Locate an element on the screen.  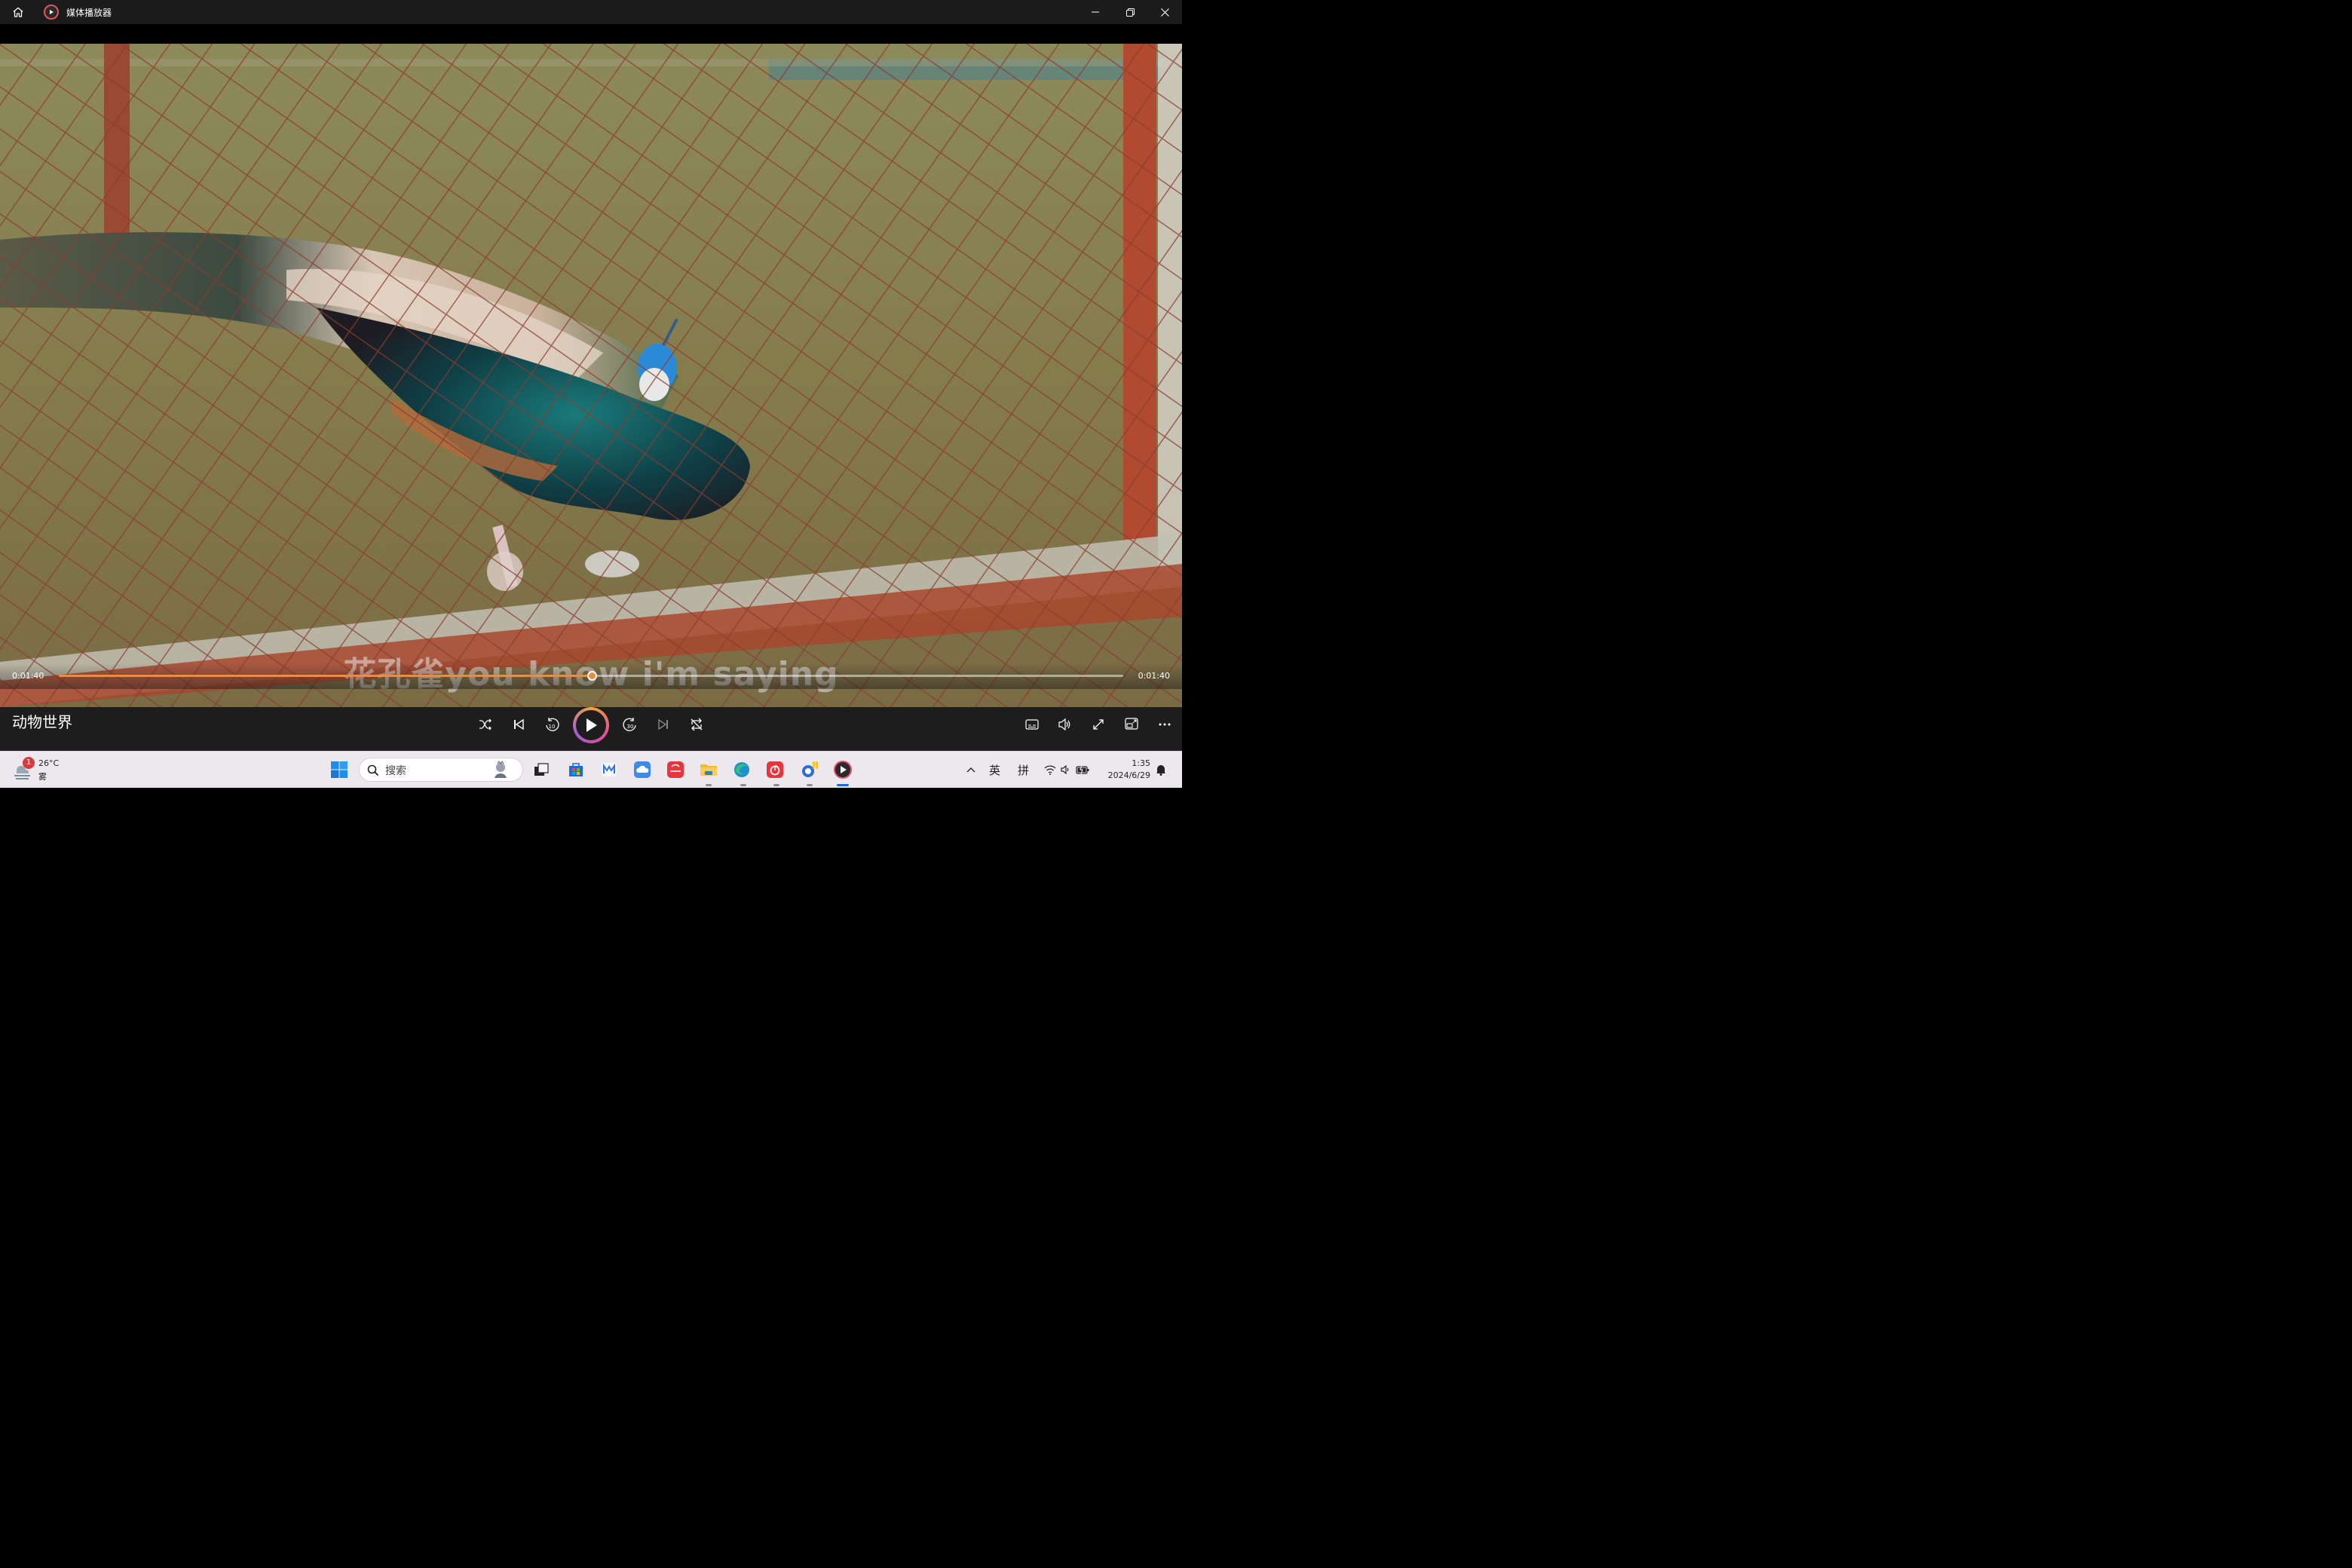
volume-button is located at coordinates (1065, 724).